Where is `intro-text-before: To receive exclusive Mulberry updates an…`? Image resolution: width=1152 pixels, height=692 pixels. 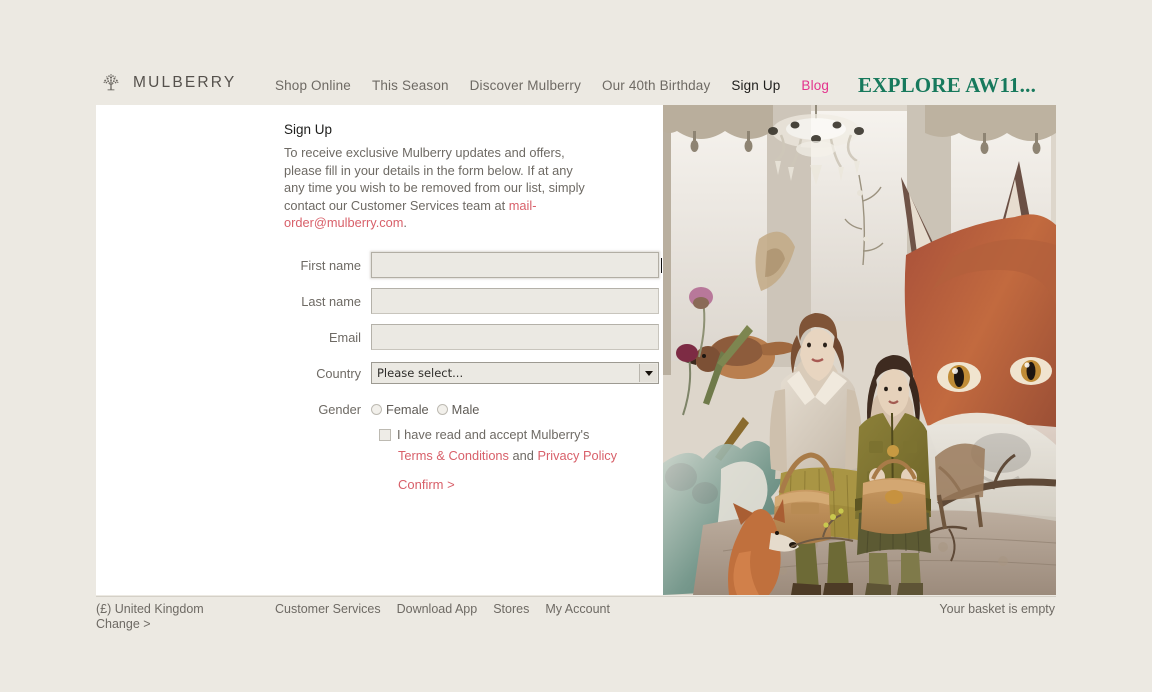
intro-text-before: To receive exclusive Mulberry updates an… is located at coordinates (434, 179).